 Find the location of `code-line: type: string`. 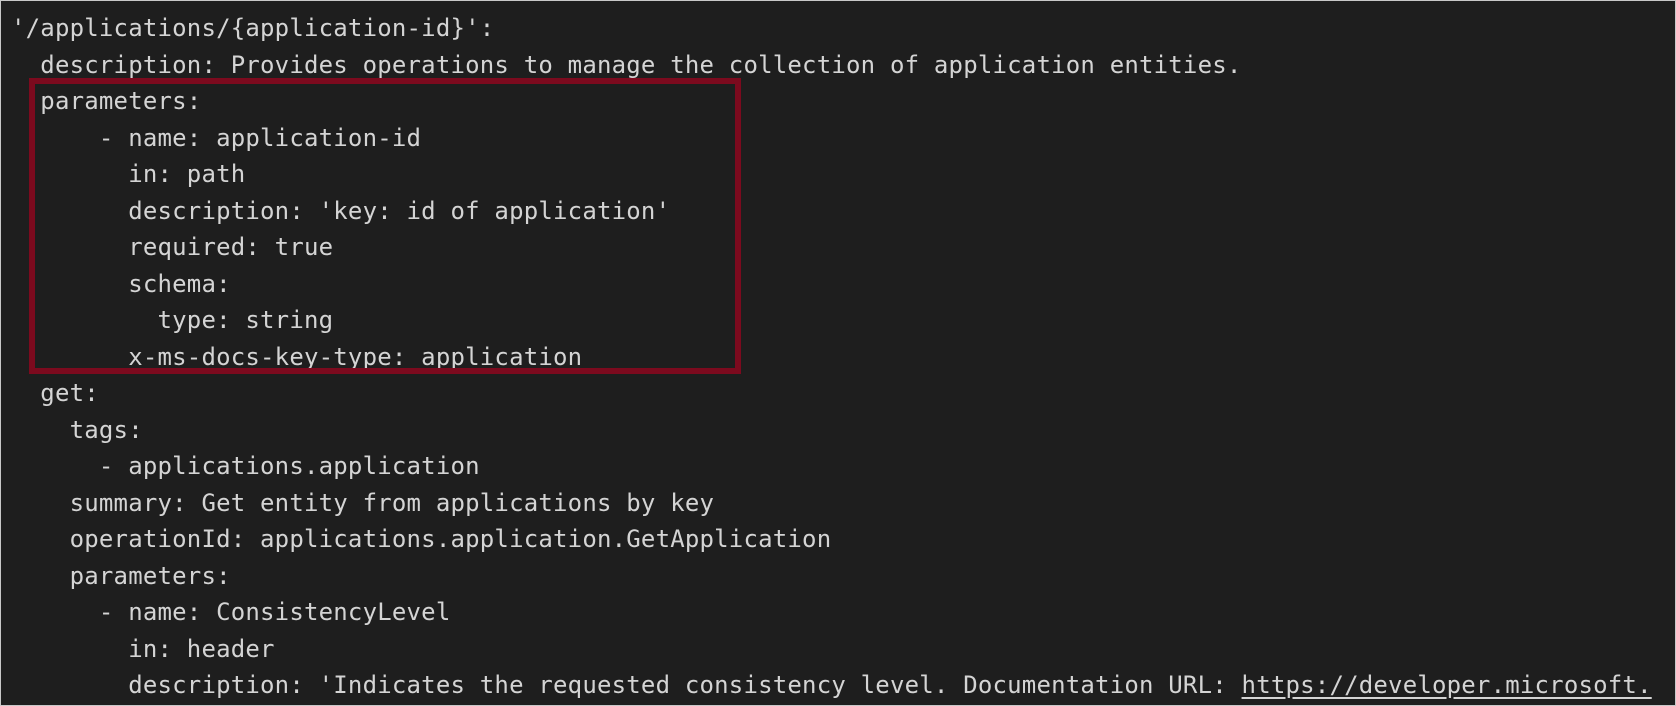

code-line: type: string is located at coordinates (172, 320).